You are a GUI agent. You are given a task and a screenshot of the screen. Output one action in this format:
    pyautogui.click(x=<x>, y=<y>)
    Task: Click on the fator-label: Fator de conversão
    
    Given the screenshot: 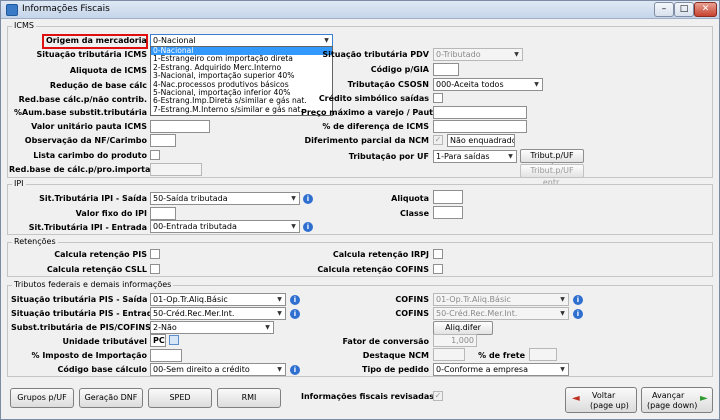 What is the action you would take?
    pyautogui.click(x=385, y=341)
    